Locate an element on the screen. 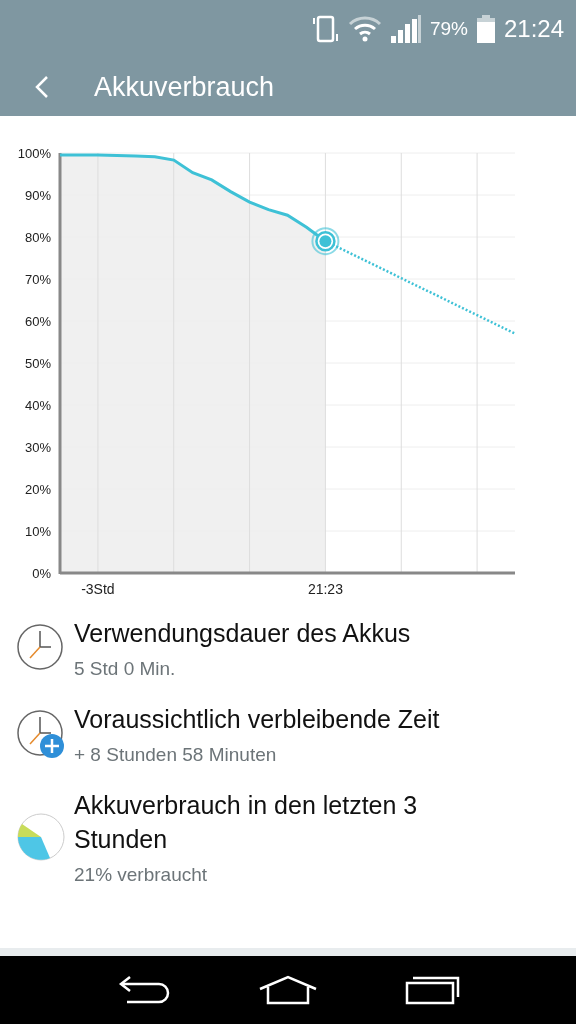  y-tick-label: 0% is located at coordinates (41, 573).